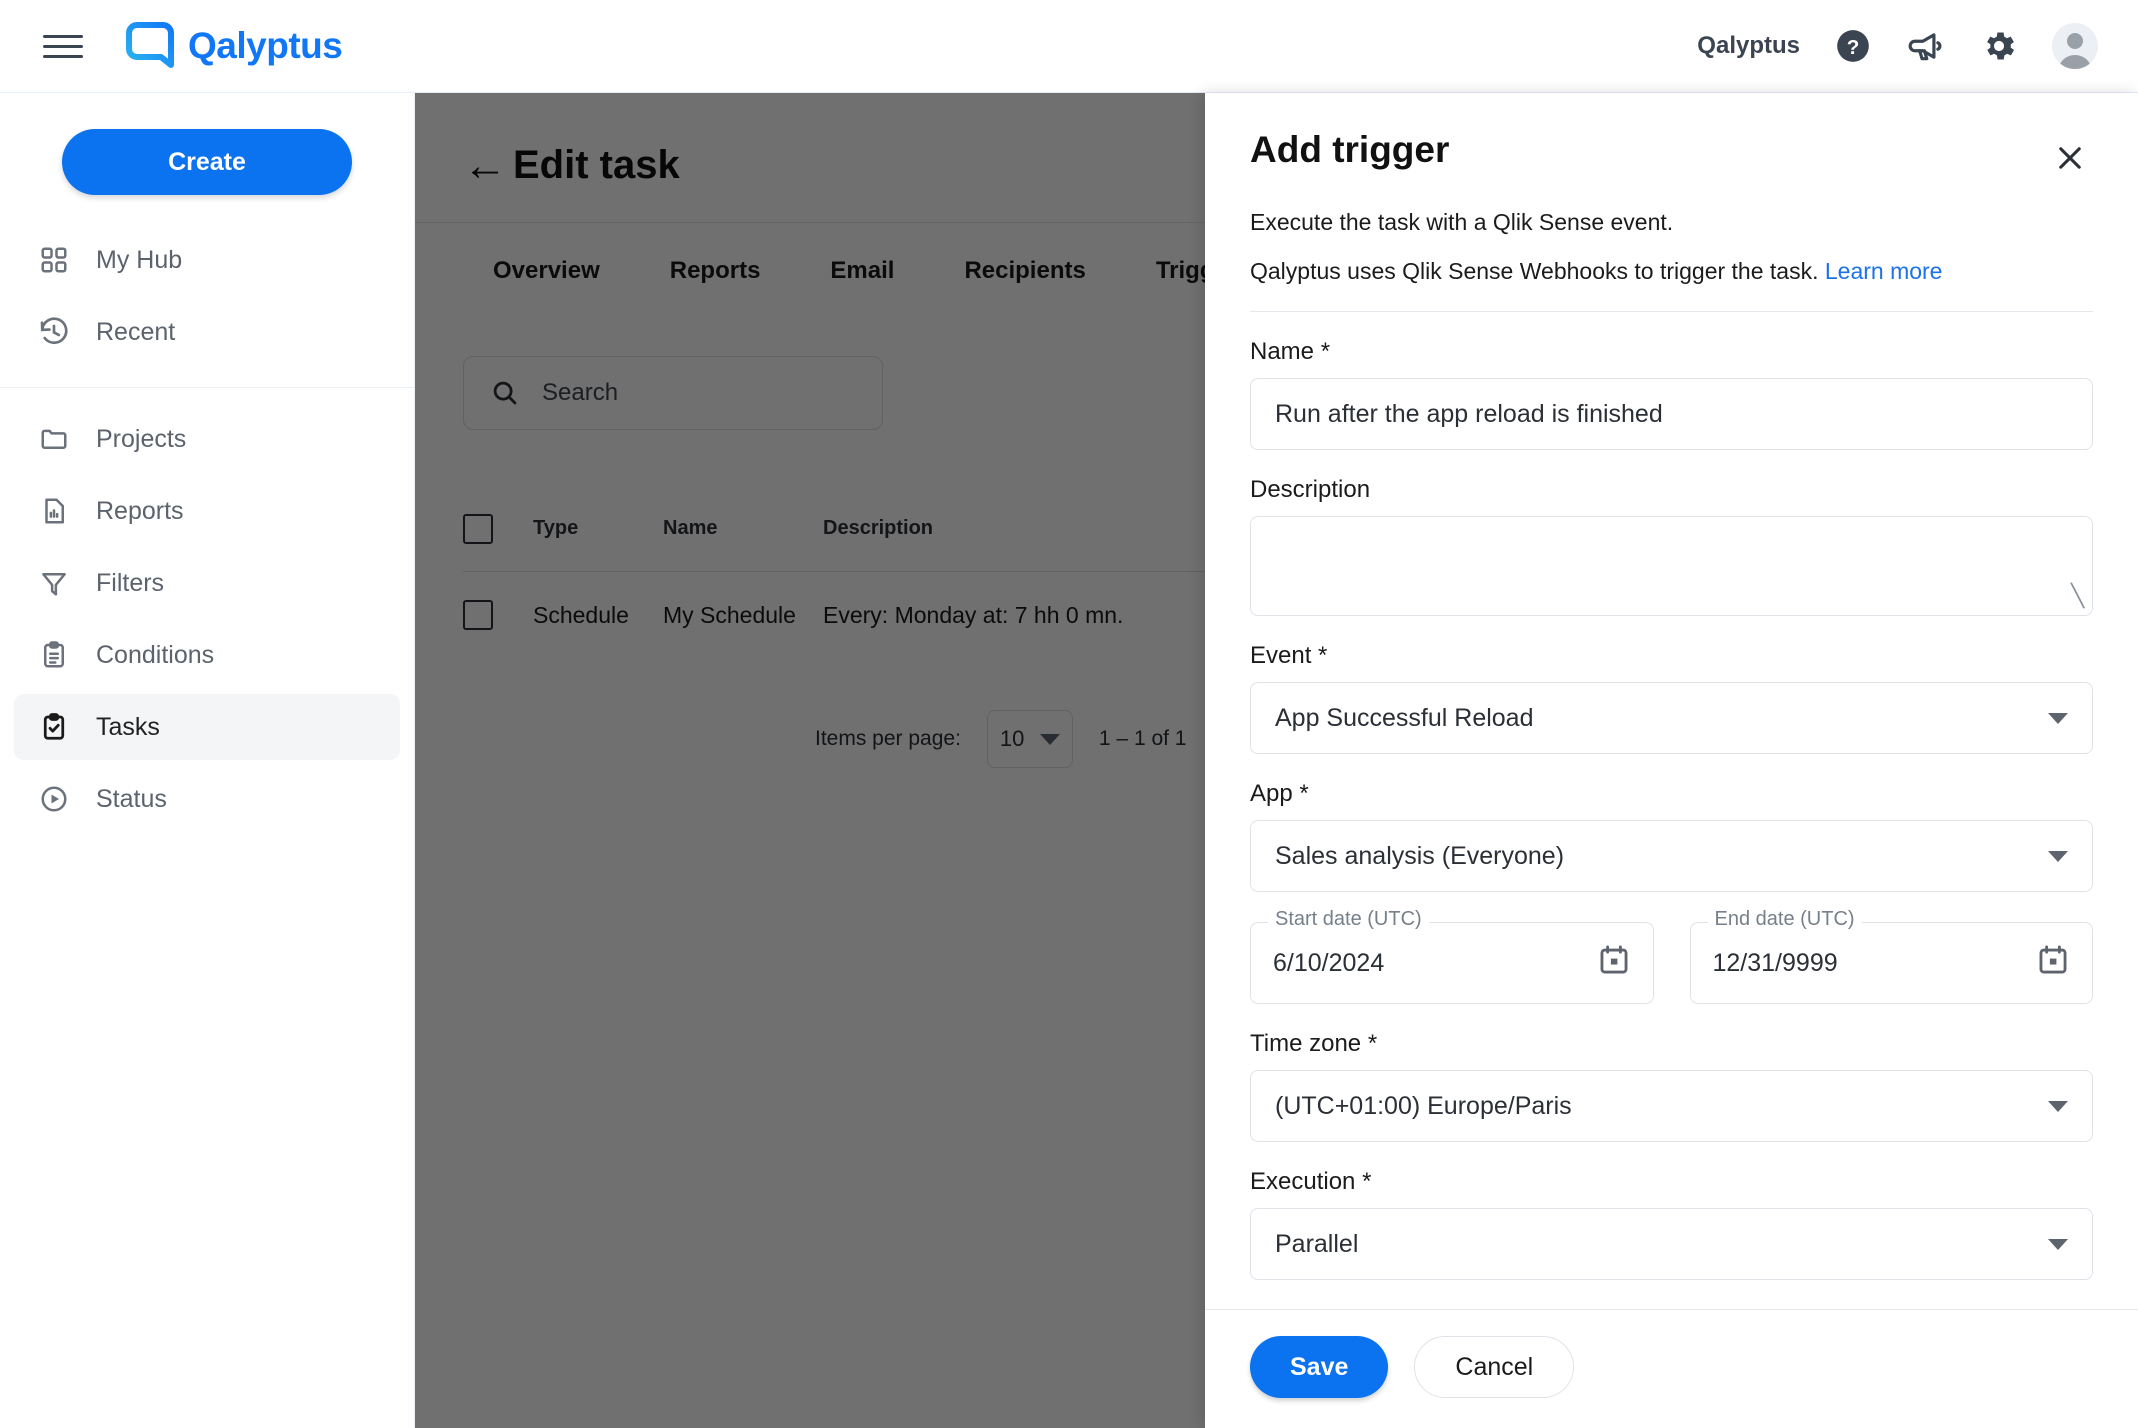  Describe the element at coordinates (1775, 962) in the screenshot. I see `end-date-value: 12/31/9999` at that location.